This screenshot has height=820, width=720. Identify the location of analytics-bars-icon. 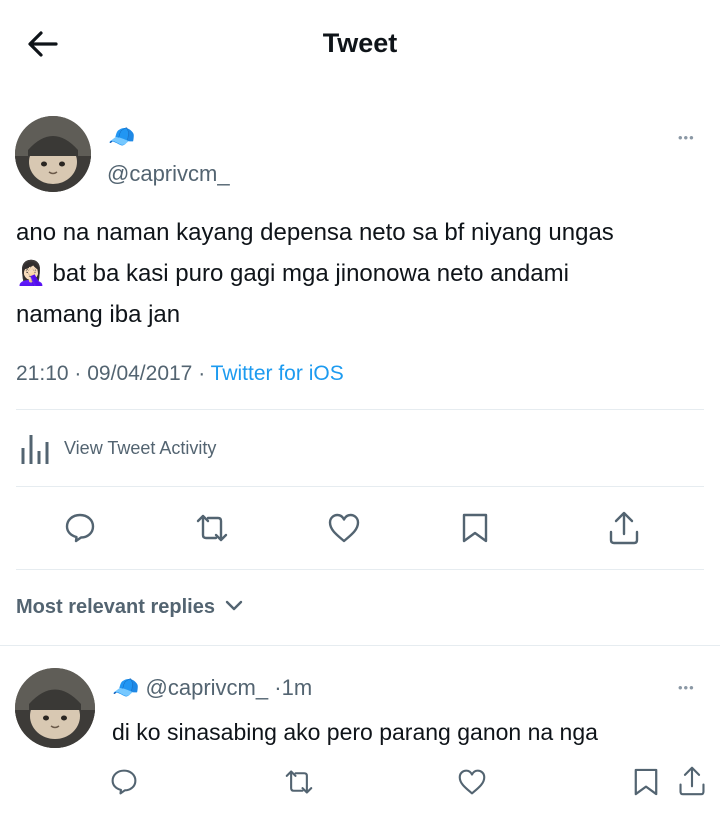
(35, 449).